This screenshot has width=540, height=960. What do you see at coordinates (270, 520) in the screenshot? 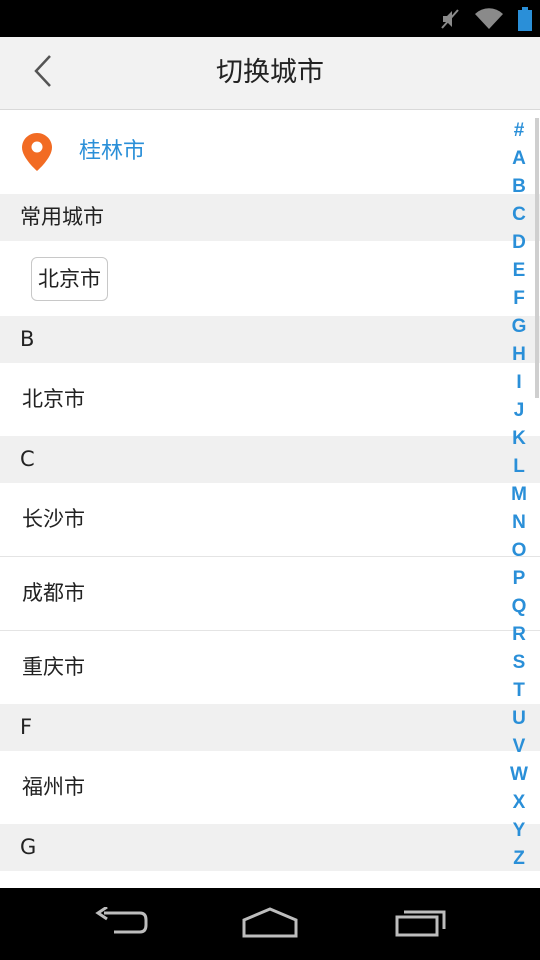
I see `city-row: 长沙市` at bounding box center [270, 520].